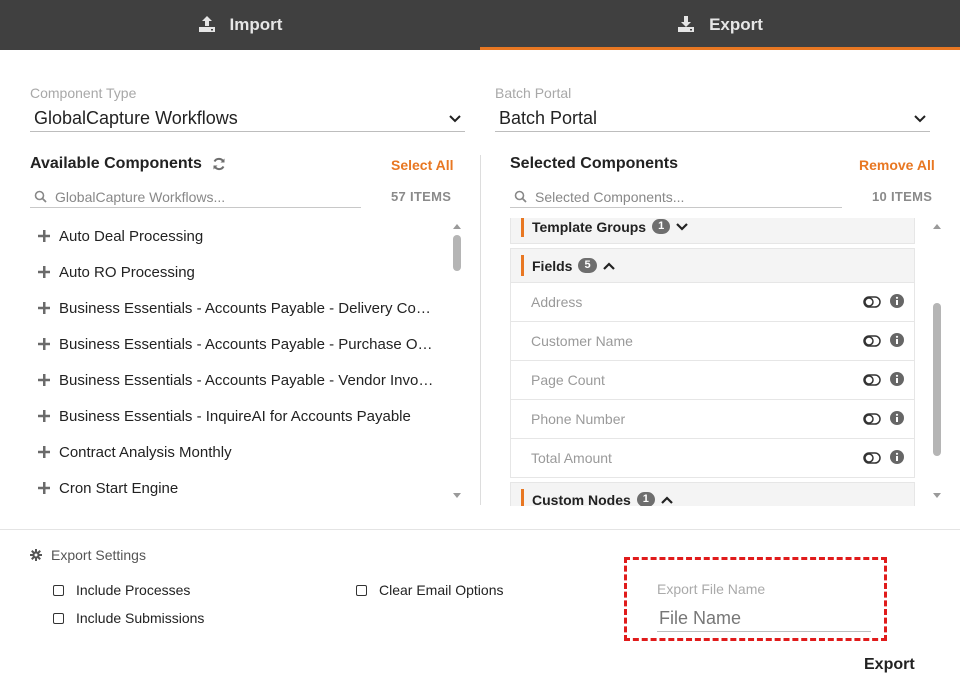  Describe the element at coordinates (480, 330) in the screenshot. I see `panel-divider` at that location.